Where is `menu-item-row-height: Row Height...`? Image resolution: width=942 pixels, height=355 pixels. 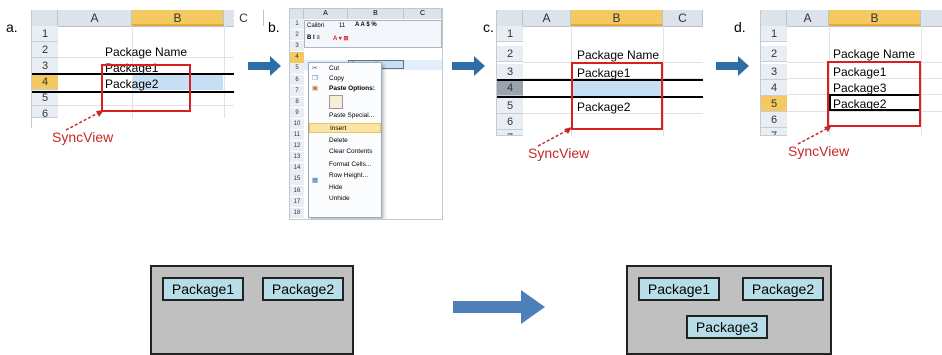 menu-item-row-height: Row Height... is located at coordinates (345, 176).